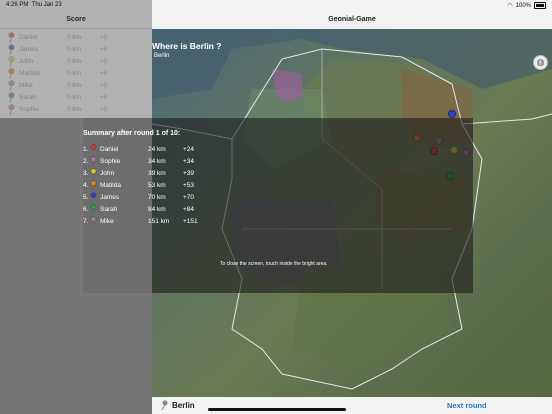 This screenshot has width=552, height=414. Describe the element at coordinates (540, 5) in the screenshot. I see `battery-icon` at that location.